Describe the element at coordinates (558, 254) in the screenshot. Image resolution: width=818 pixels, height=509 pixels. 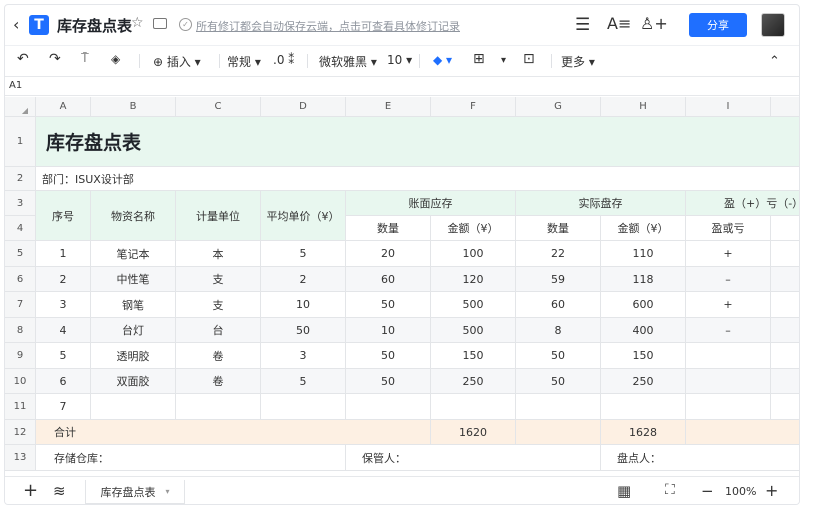
I see `cell-actual-qty: 22` at that location.